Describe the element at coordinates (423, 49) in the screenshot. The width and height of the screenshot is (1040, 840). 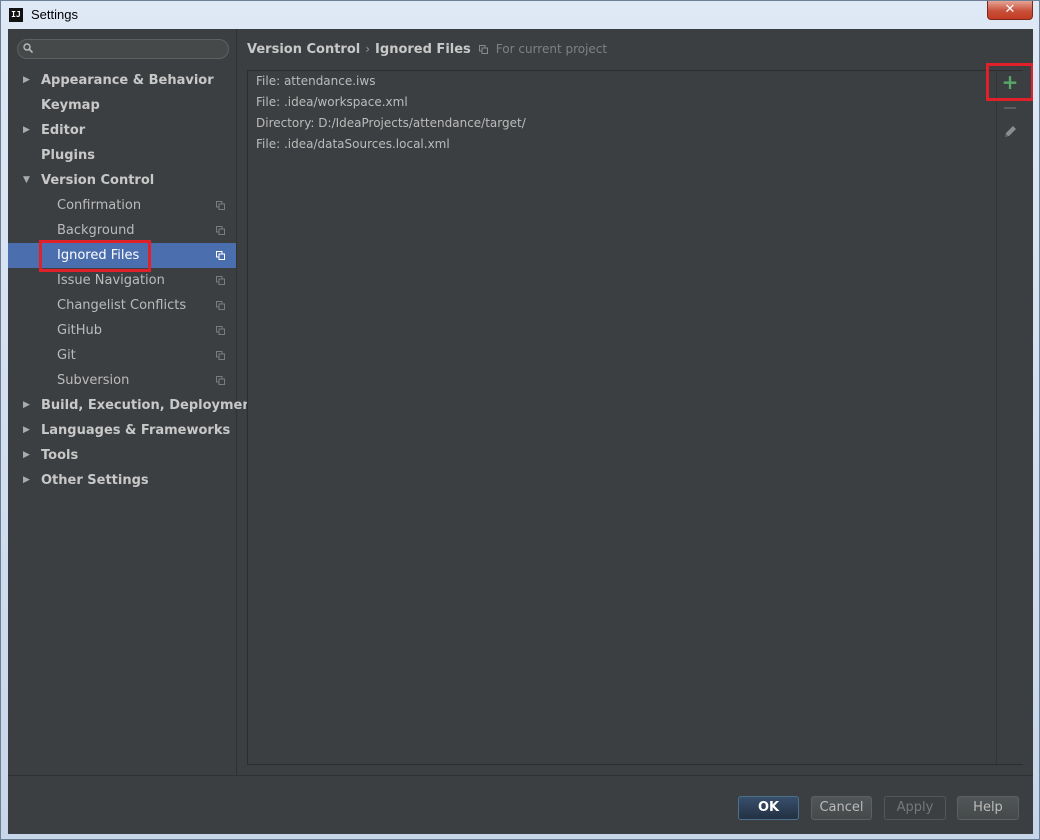
I see `breadcrumb-current: Ignored Files` at that location.